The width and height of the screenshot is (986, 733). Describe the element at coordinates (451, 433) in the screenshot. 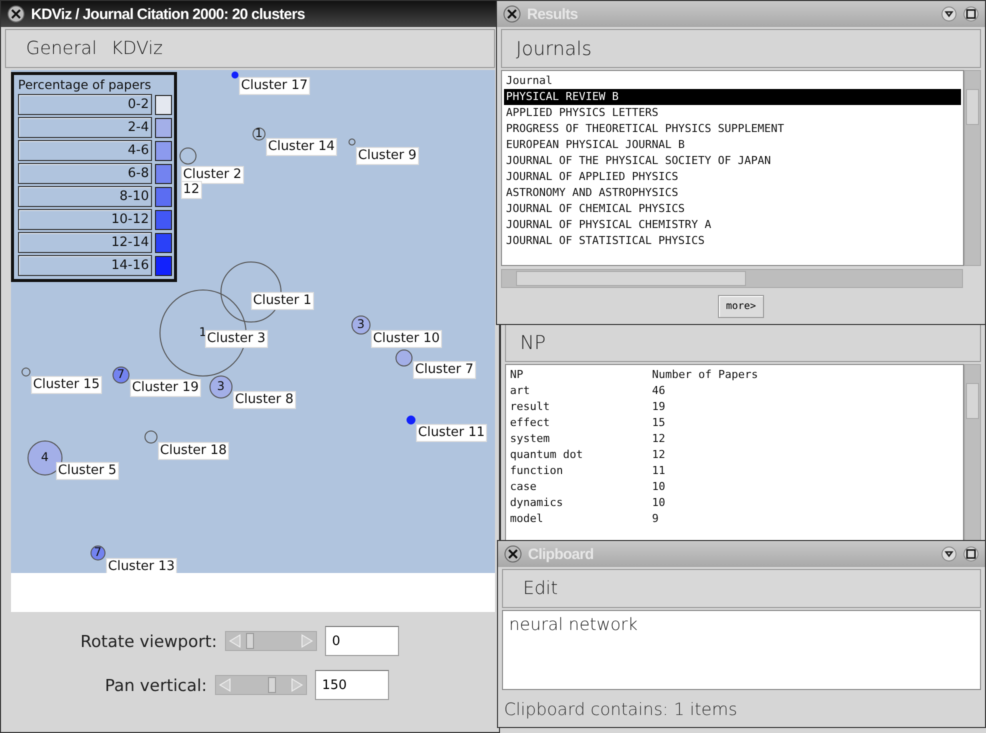

I see `cluster-label: Cluster 11` at that location.